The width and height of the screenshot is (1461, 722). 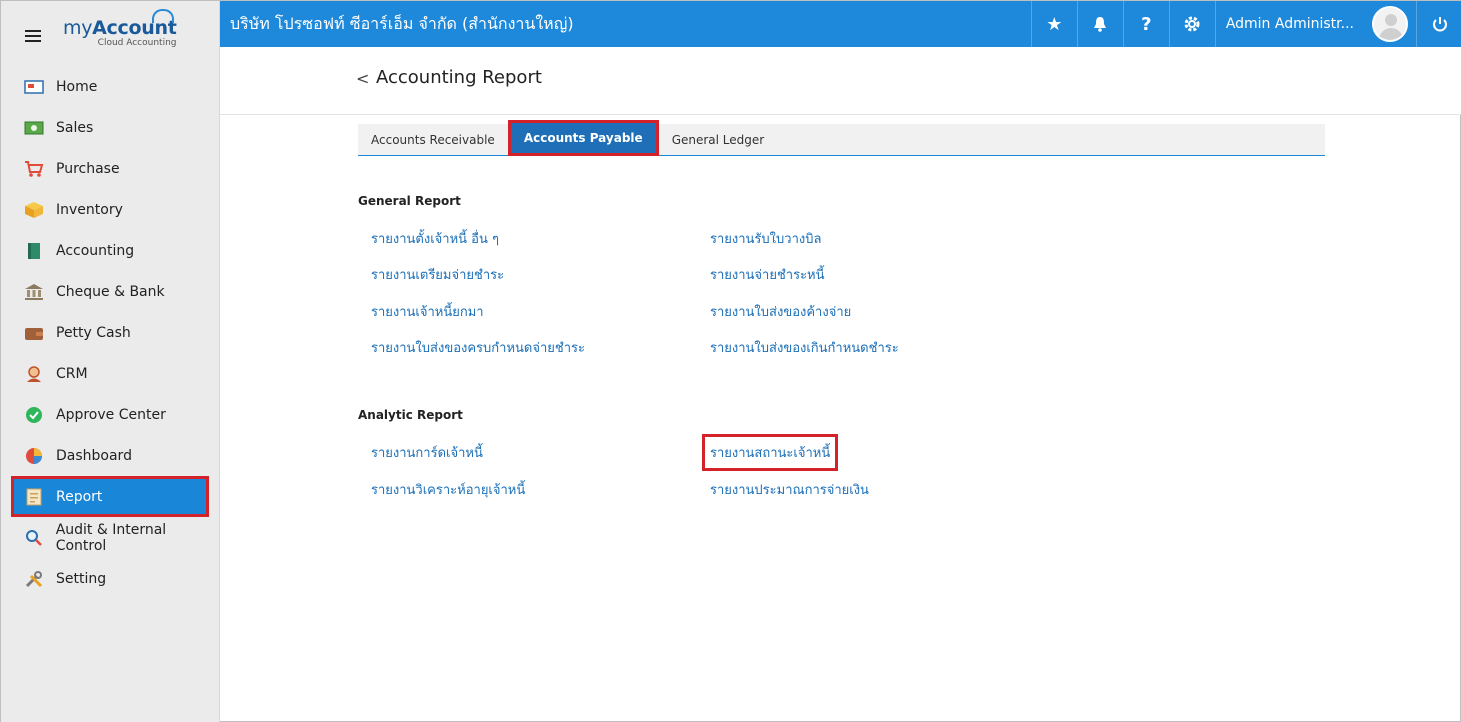 What do you see at coordinates (34, 579) in the screenshot?
I see `tools-icon` at bounding box center [34, 579].